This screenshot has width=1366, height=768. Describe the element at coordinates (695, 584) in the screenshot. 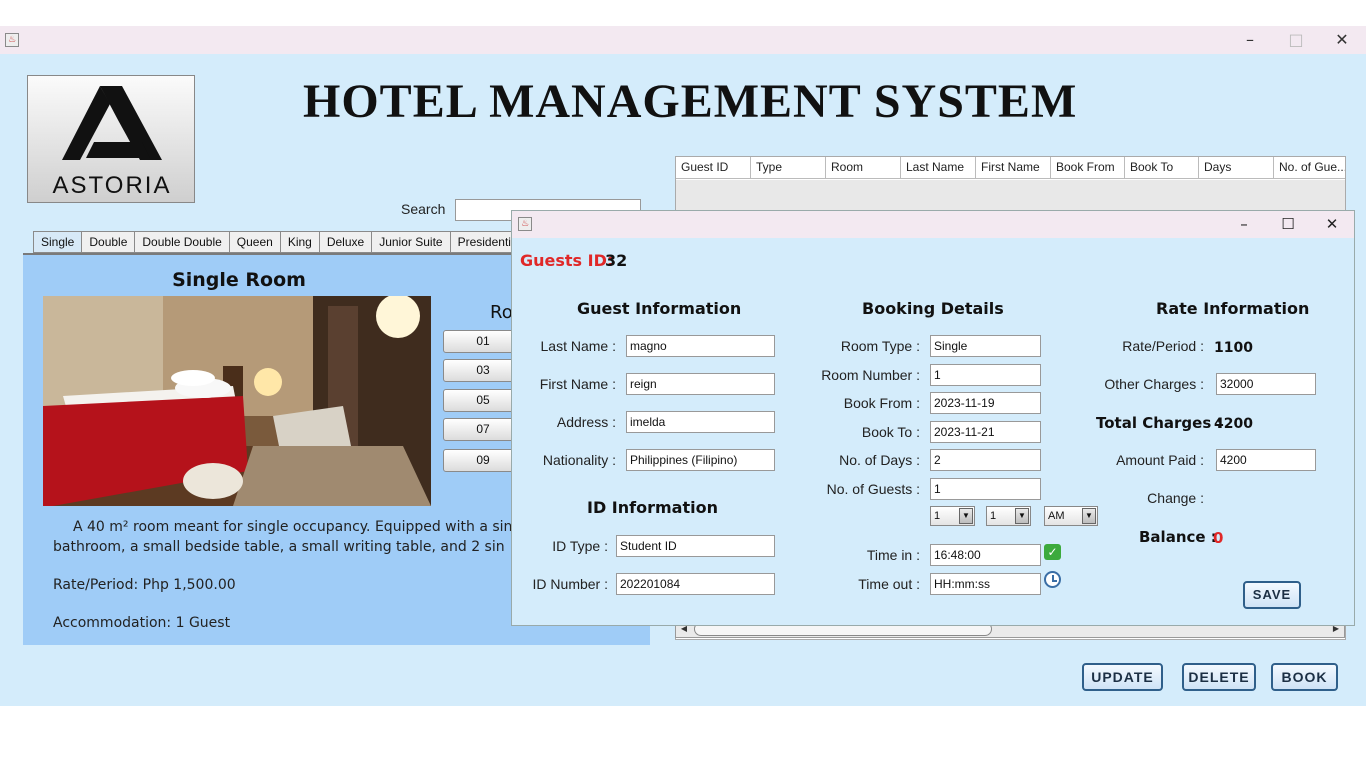

I see `id-number-field: 202201084` at that location.